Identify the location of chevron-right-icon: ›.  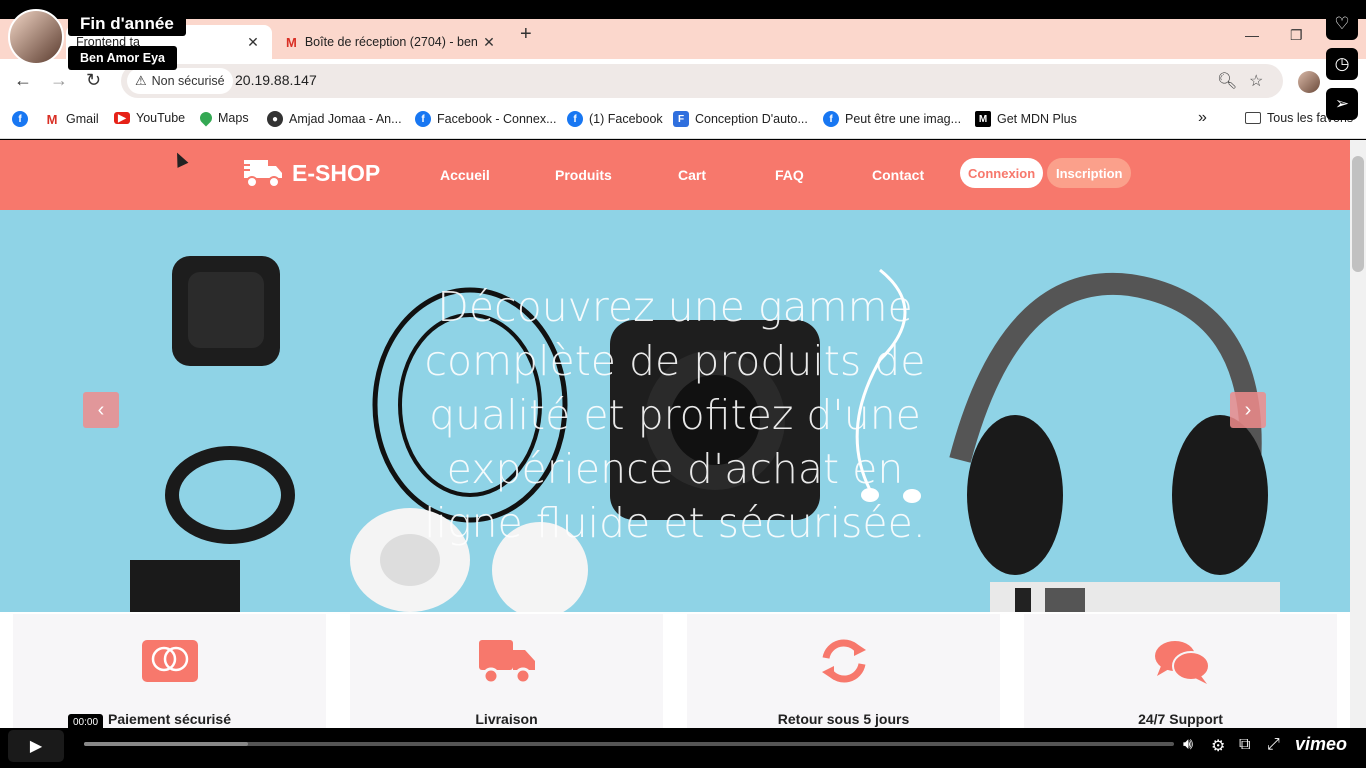
(1248, 409).